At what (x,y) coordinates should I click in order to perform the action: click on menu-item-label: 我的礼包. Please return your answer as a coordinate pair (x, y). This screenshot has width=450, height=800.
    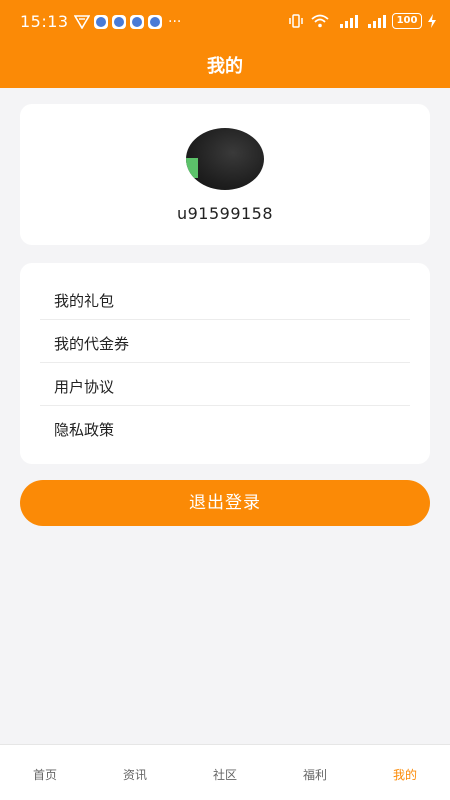
    Looking at the image, I should click on (84, 301).